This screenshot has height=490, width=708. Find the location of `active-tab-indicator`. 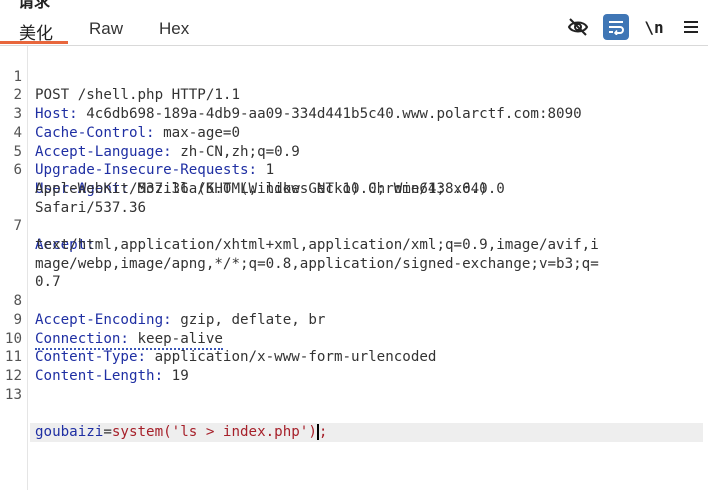

active-tab-indicator is located at coordinates (34, 42).